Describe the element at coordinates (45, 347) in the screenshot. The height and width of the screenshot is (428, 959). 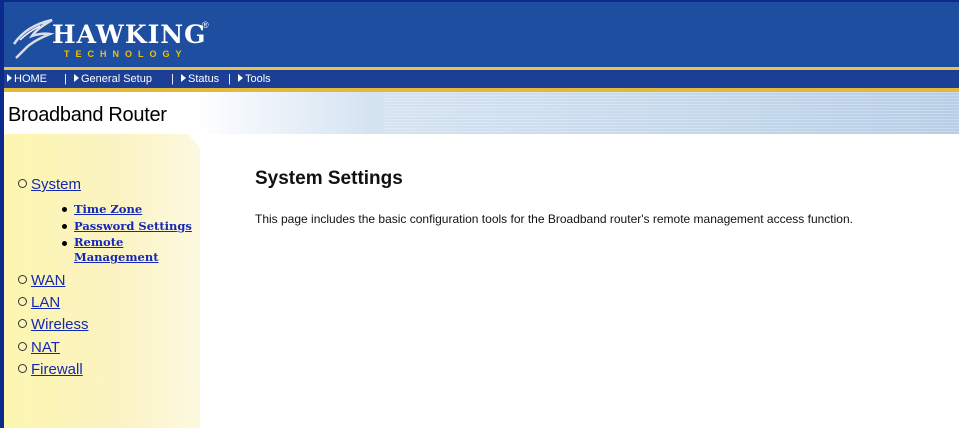
I see `sidebar-item-label: NAT` at that location.